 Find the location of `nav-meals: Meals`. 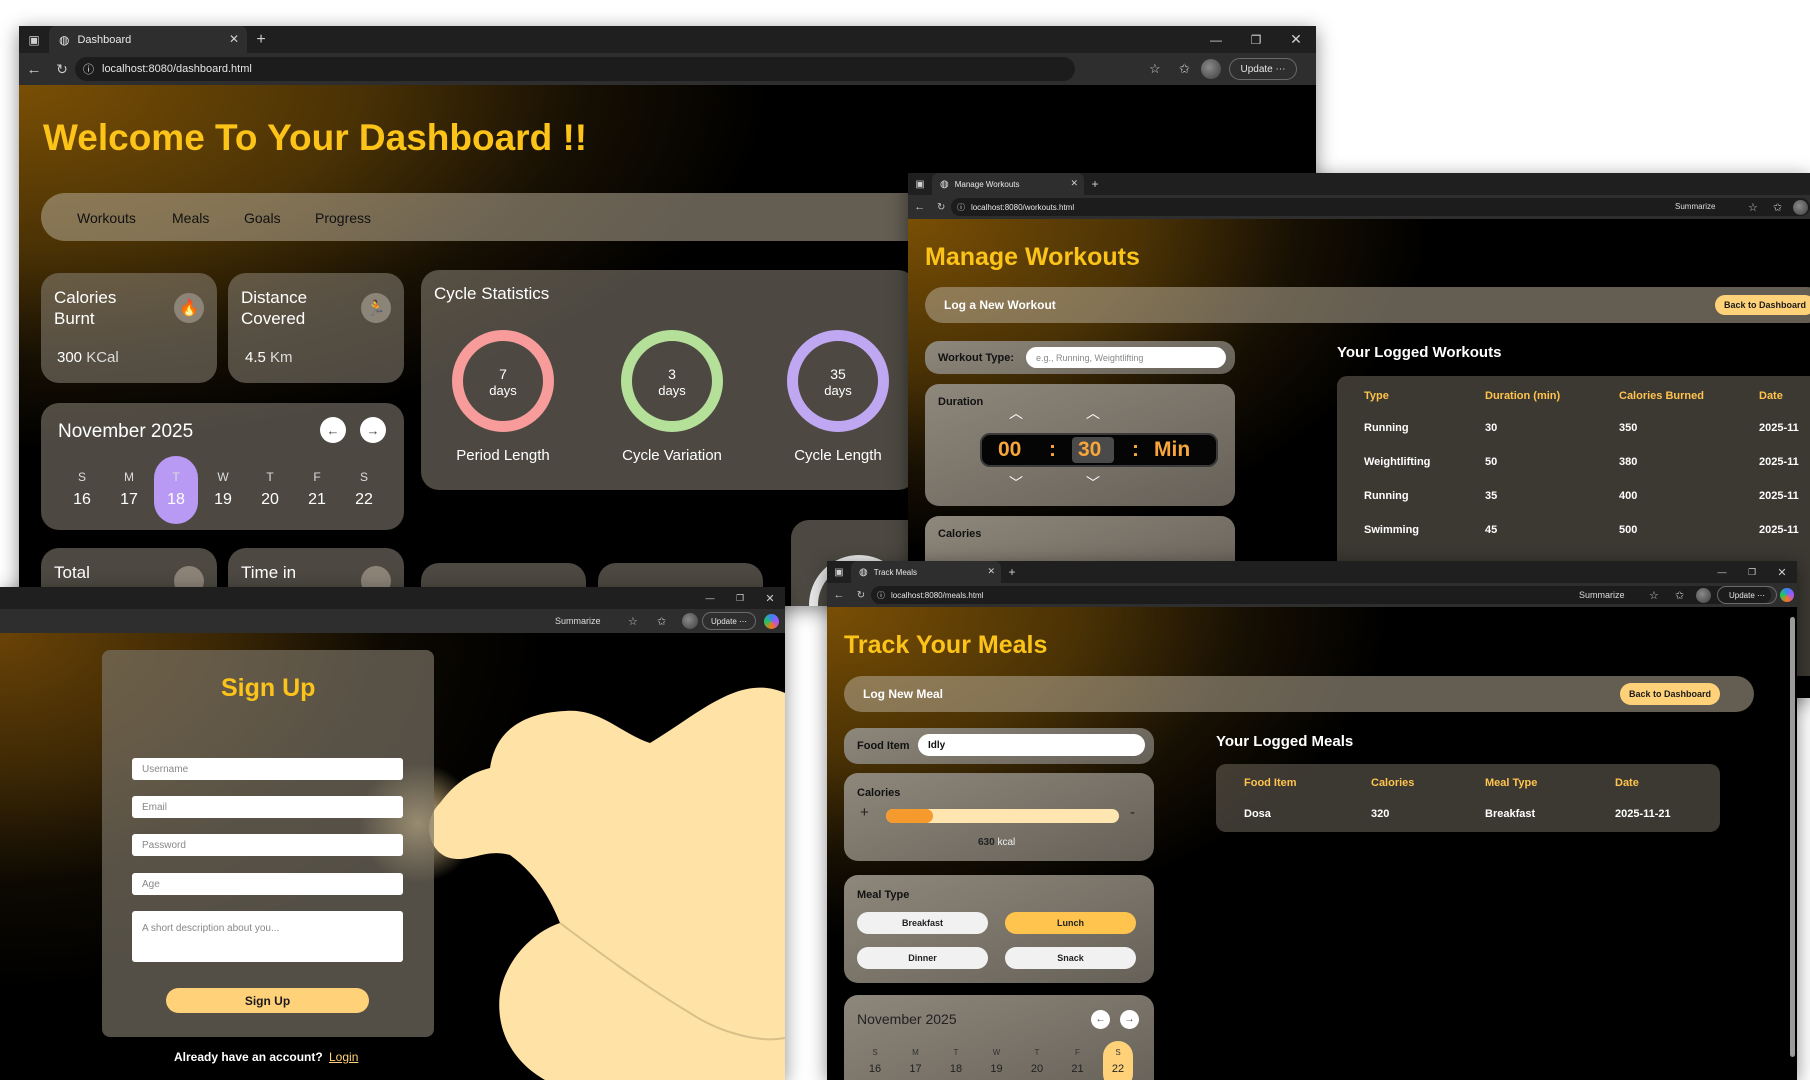

nav-meals: Meals is located at coordinates (190, 218).